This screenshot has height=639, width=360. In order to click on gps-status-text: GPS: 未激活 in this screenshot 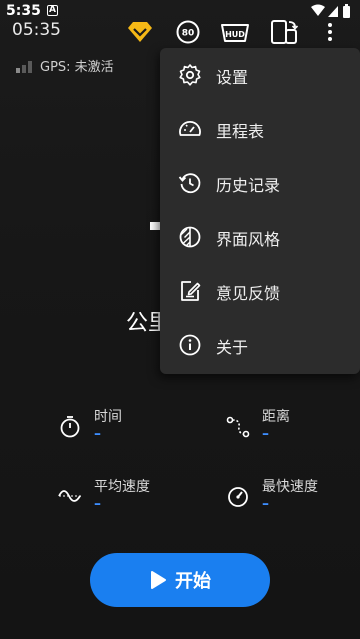, I will do `click(77, 67)`.